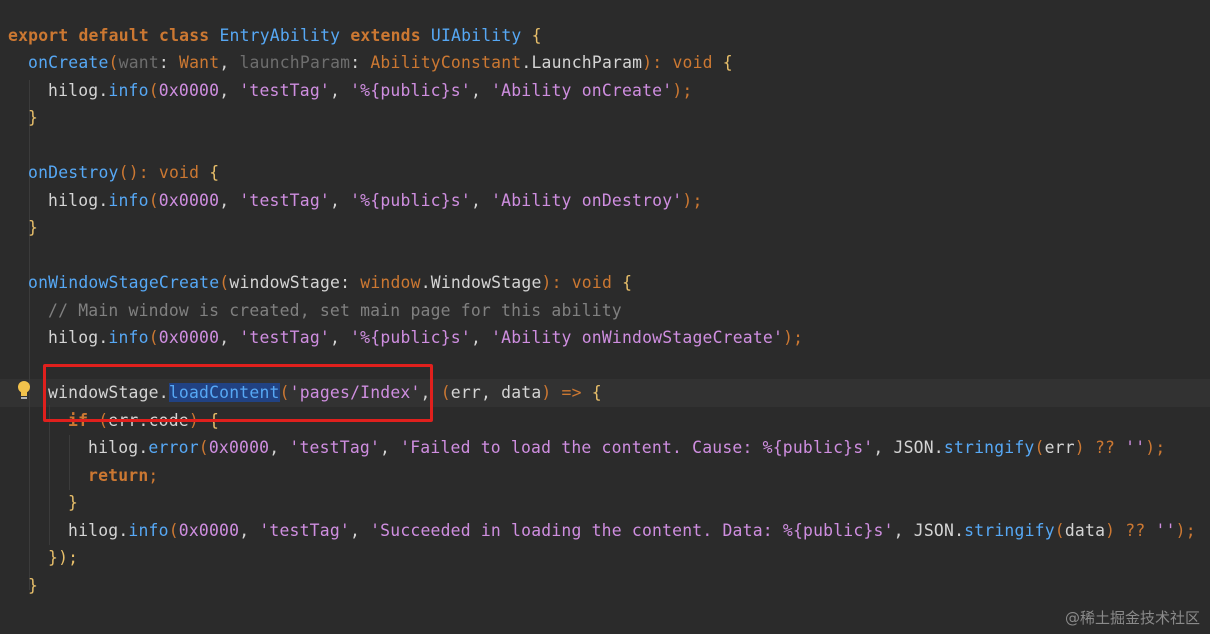 This screenshot has height=634, width=1210. Describe the element at coordinates (1132, 618) in the screenshot. I see `watermark: @稀土掘金技术社区` at that location.